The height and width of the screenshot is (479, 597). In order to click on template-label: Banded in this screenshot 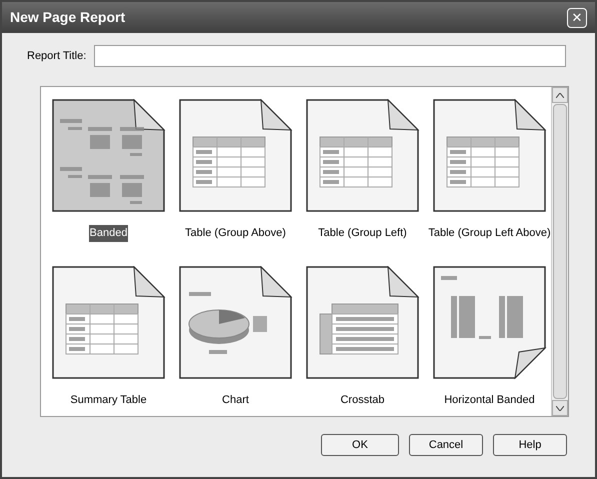, I will do `click(108, 233)`.